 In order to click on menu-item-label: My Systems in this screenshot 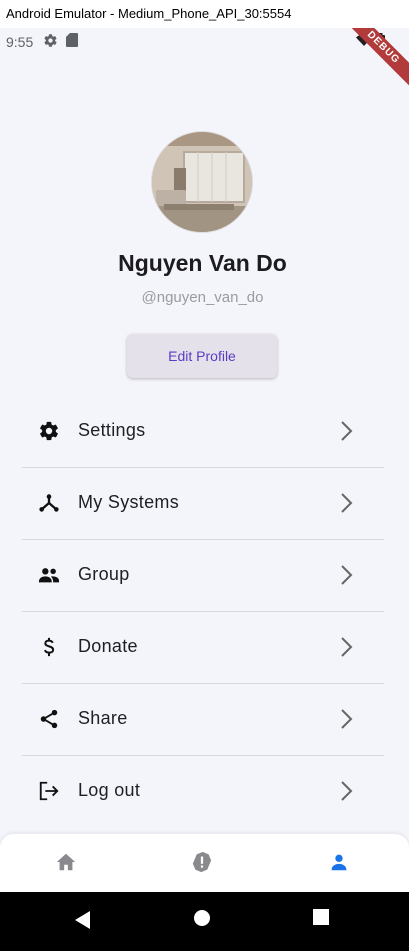, I will do `click(129, 502)`.